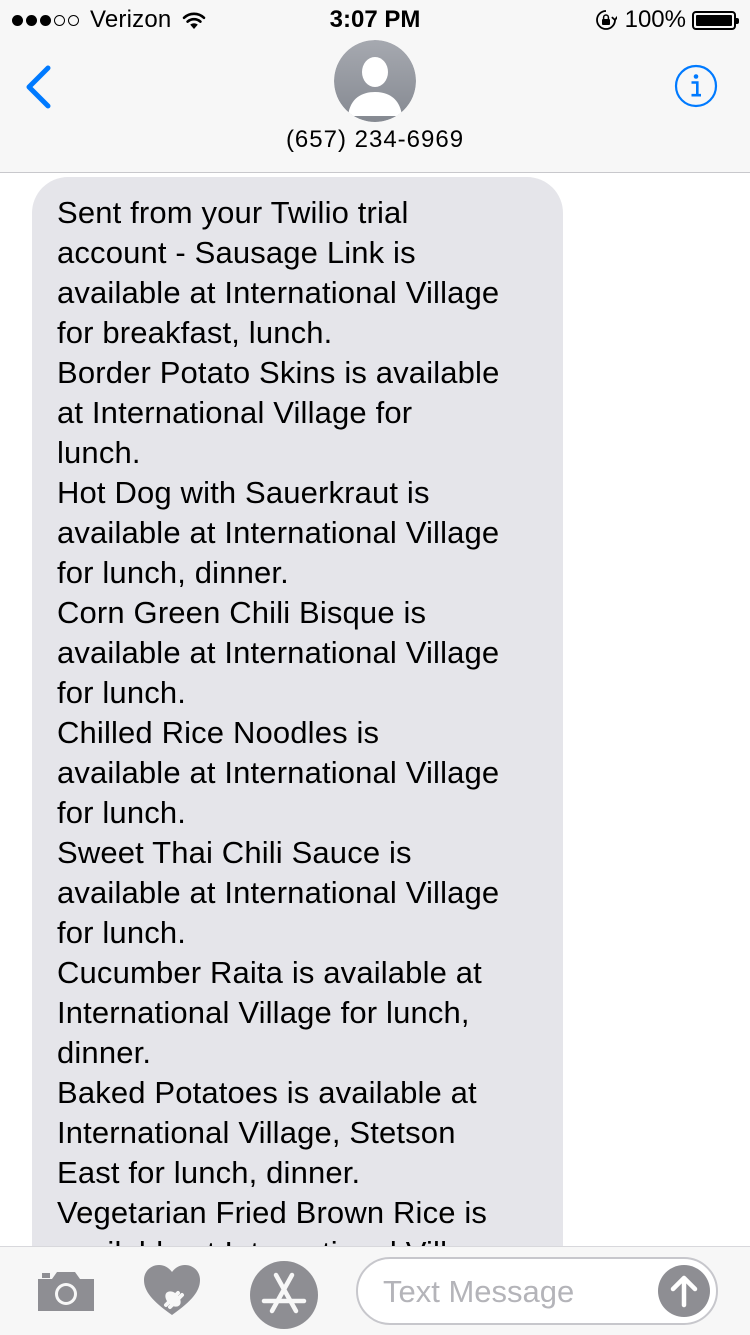 This screenshot has height=1335, width=750. What do you see at coordinates (235, 412) in the screenshot?
I see `message-text-line: at International Village for` at bounding box center [235, 412].